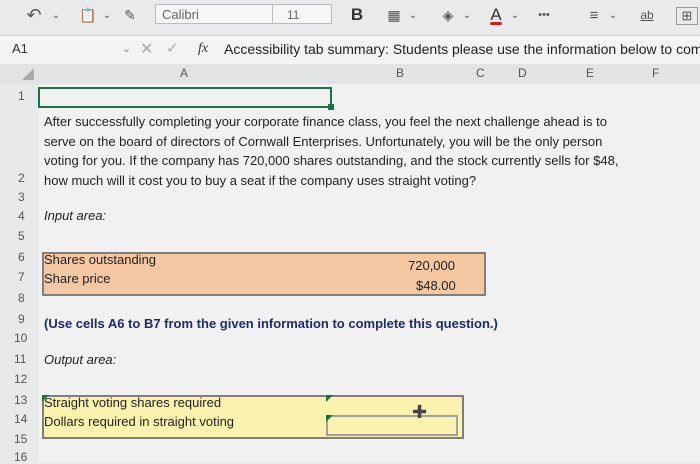 Image resolution: width=700 pixels, height=464 pixels. What do you see at coordinates (21, 298) in the screenshot?
I see `row-header: 8` at bounding box center [21, 298].